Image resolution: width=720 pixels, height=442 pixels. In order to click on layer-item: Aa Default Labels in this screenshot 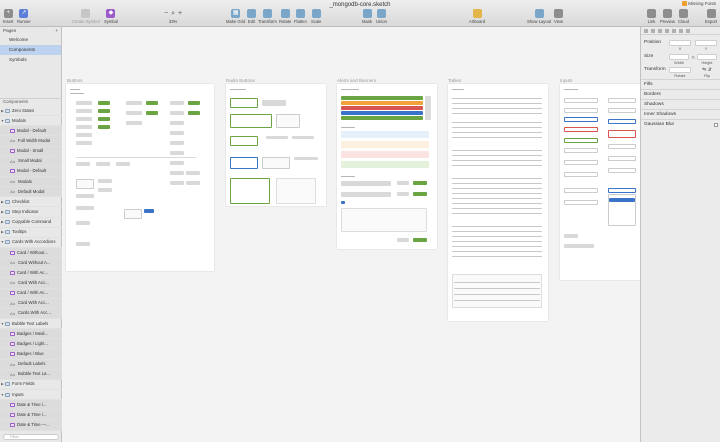, I will do `click(31, 364)`.